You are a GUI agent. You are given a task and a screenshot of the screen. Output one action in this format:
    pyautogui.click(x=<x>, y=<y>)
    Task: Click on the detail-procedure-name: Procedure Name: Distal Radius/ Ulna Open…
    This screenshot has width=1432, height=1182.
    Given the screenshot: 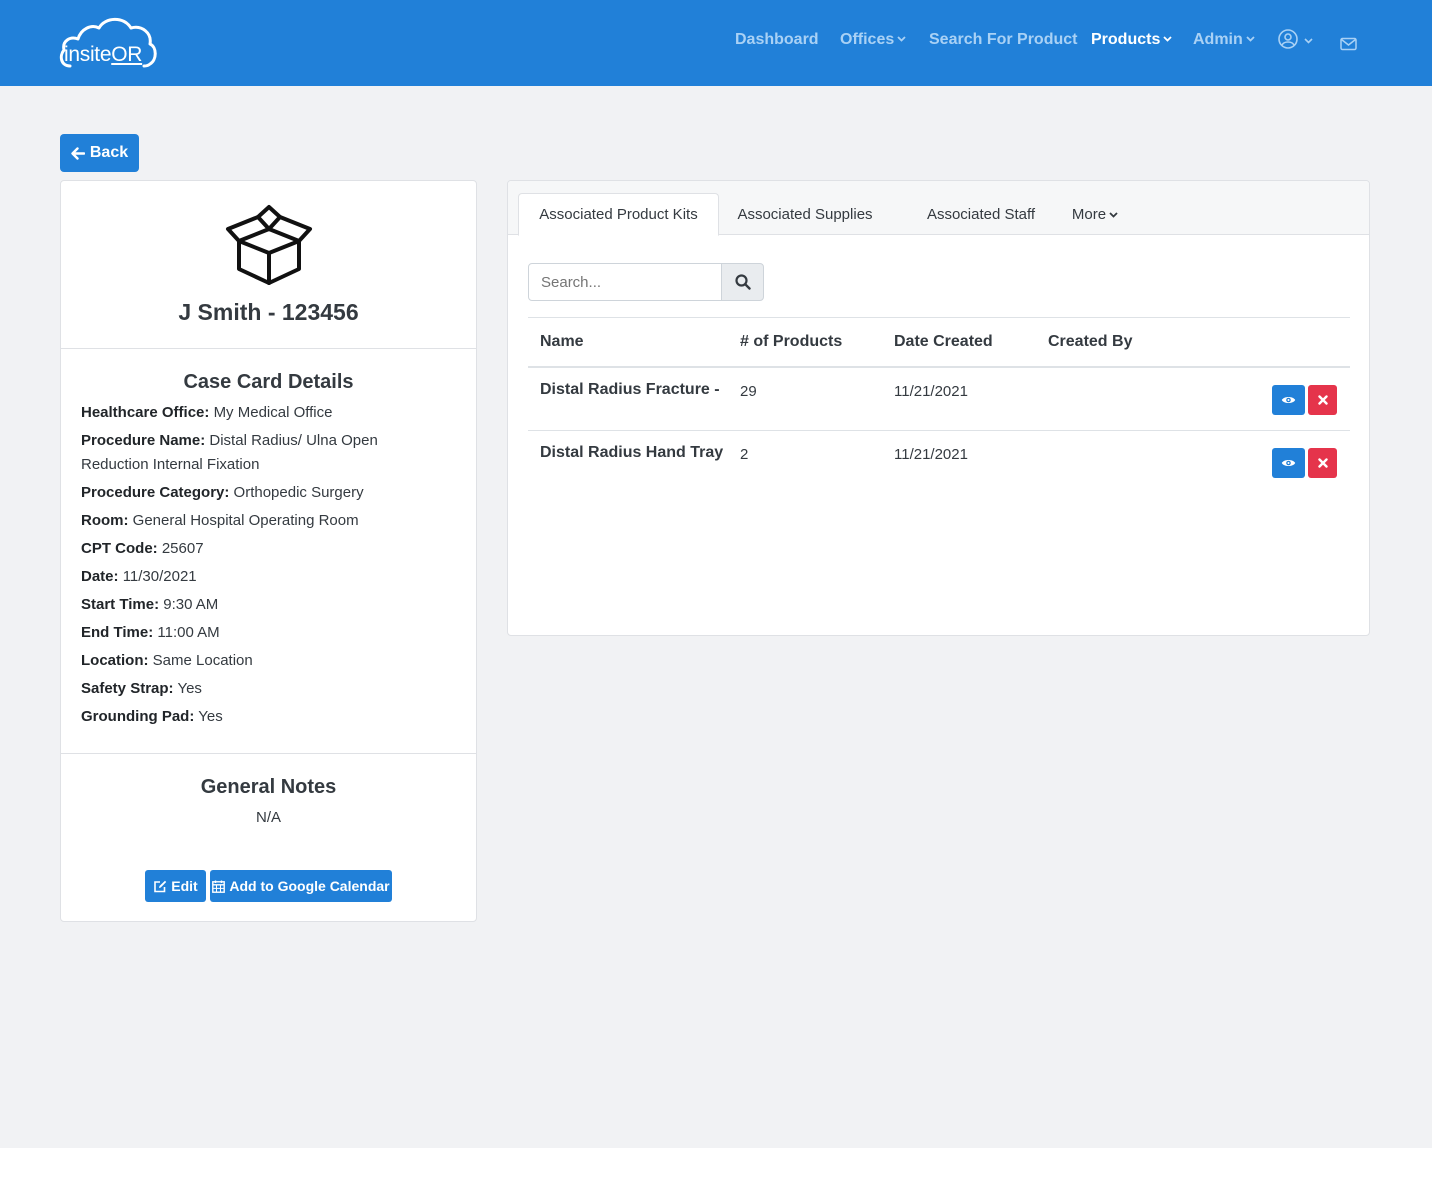 What is the action you would take?
    pyautogui.click(x=229, y=452)
    